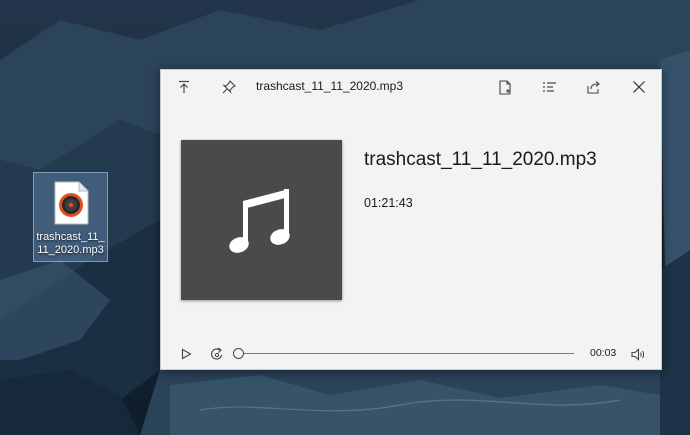 The image size is (690, 435). I want to click on album-art, so click(261, 220).